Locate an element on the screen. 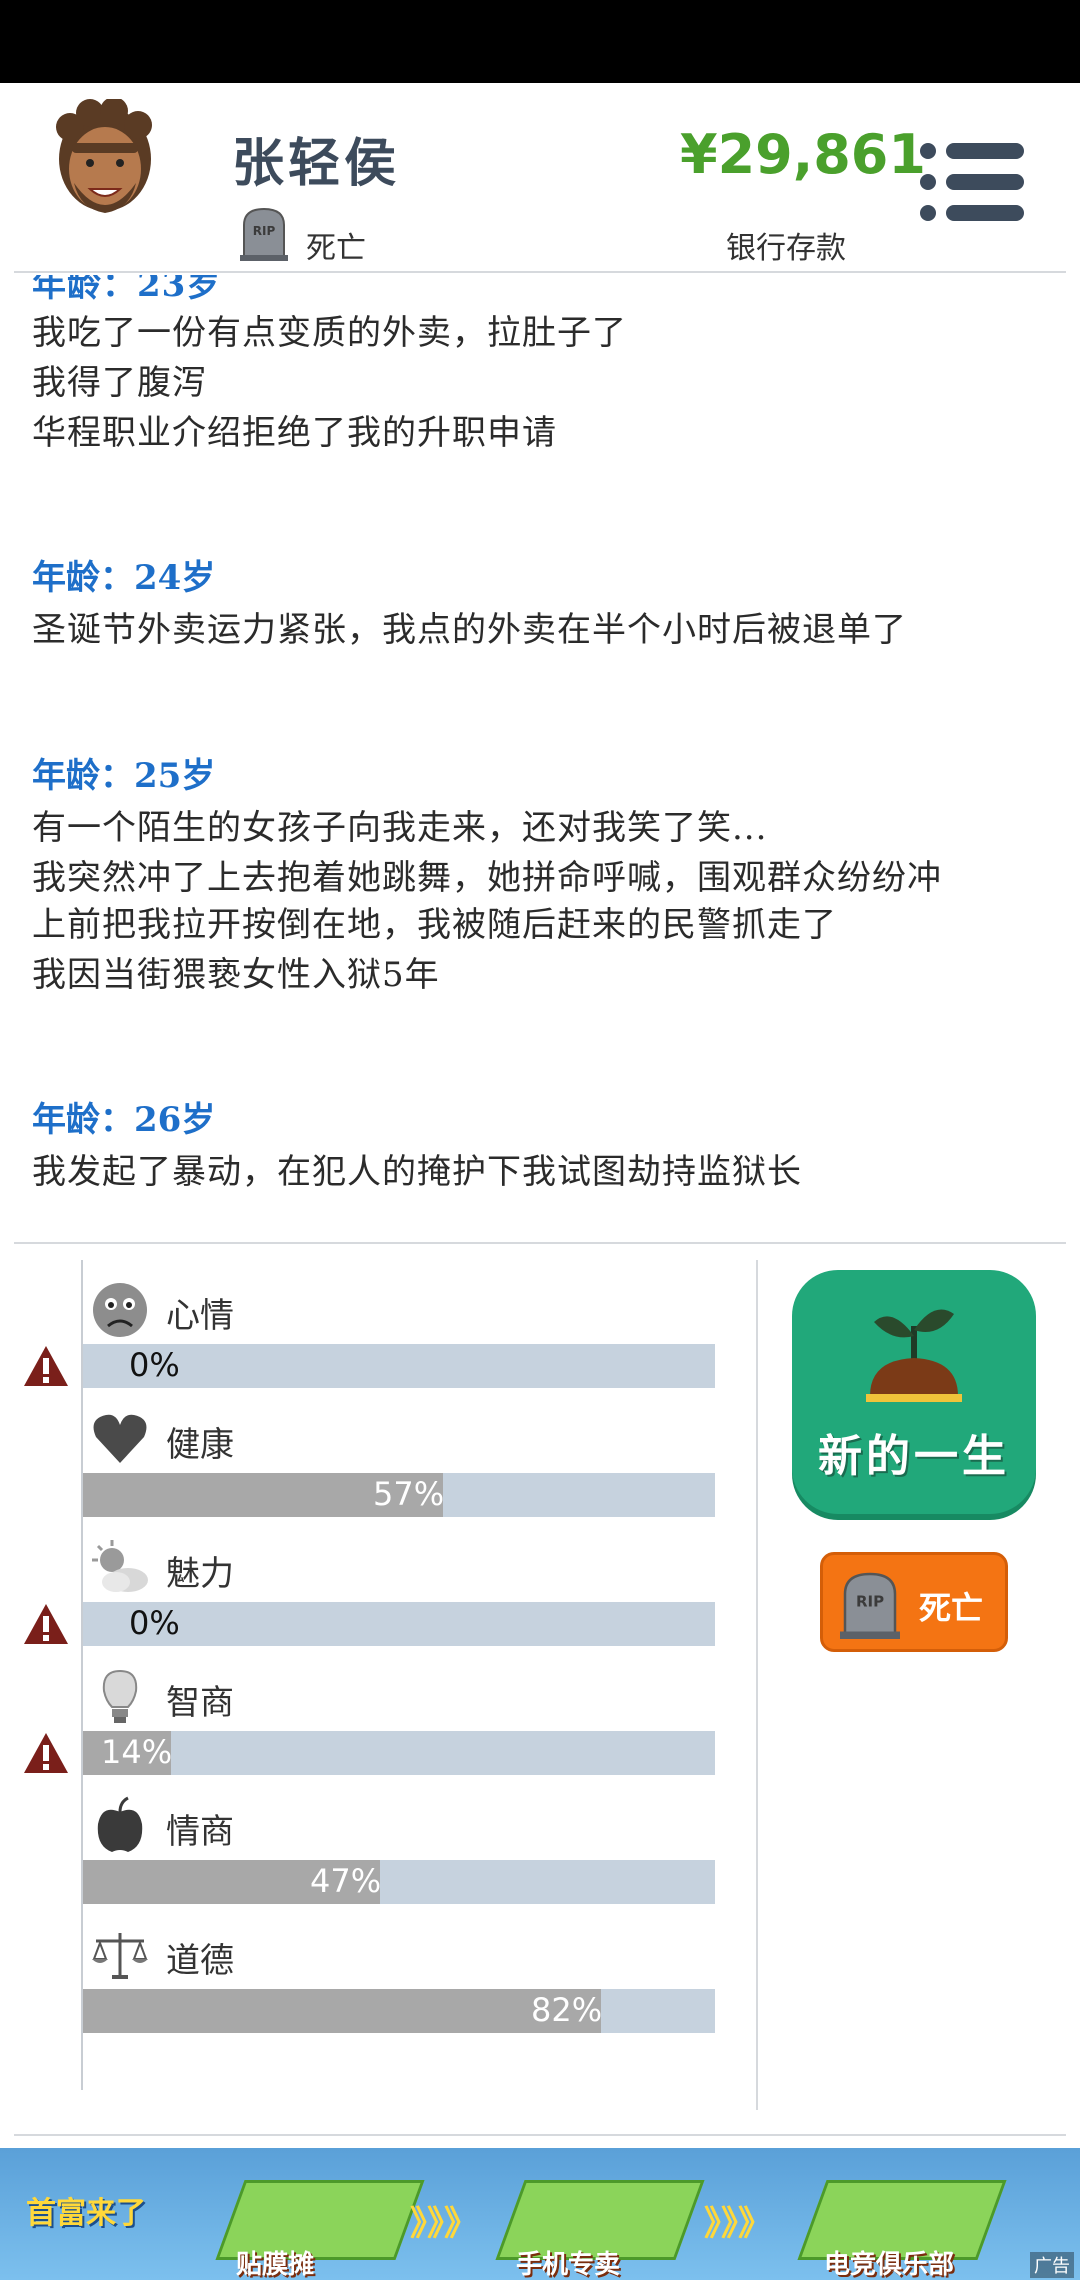  ad-label: 贴膜摊 is located at coordinates (275, 2265).